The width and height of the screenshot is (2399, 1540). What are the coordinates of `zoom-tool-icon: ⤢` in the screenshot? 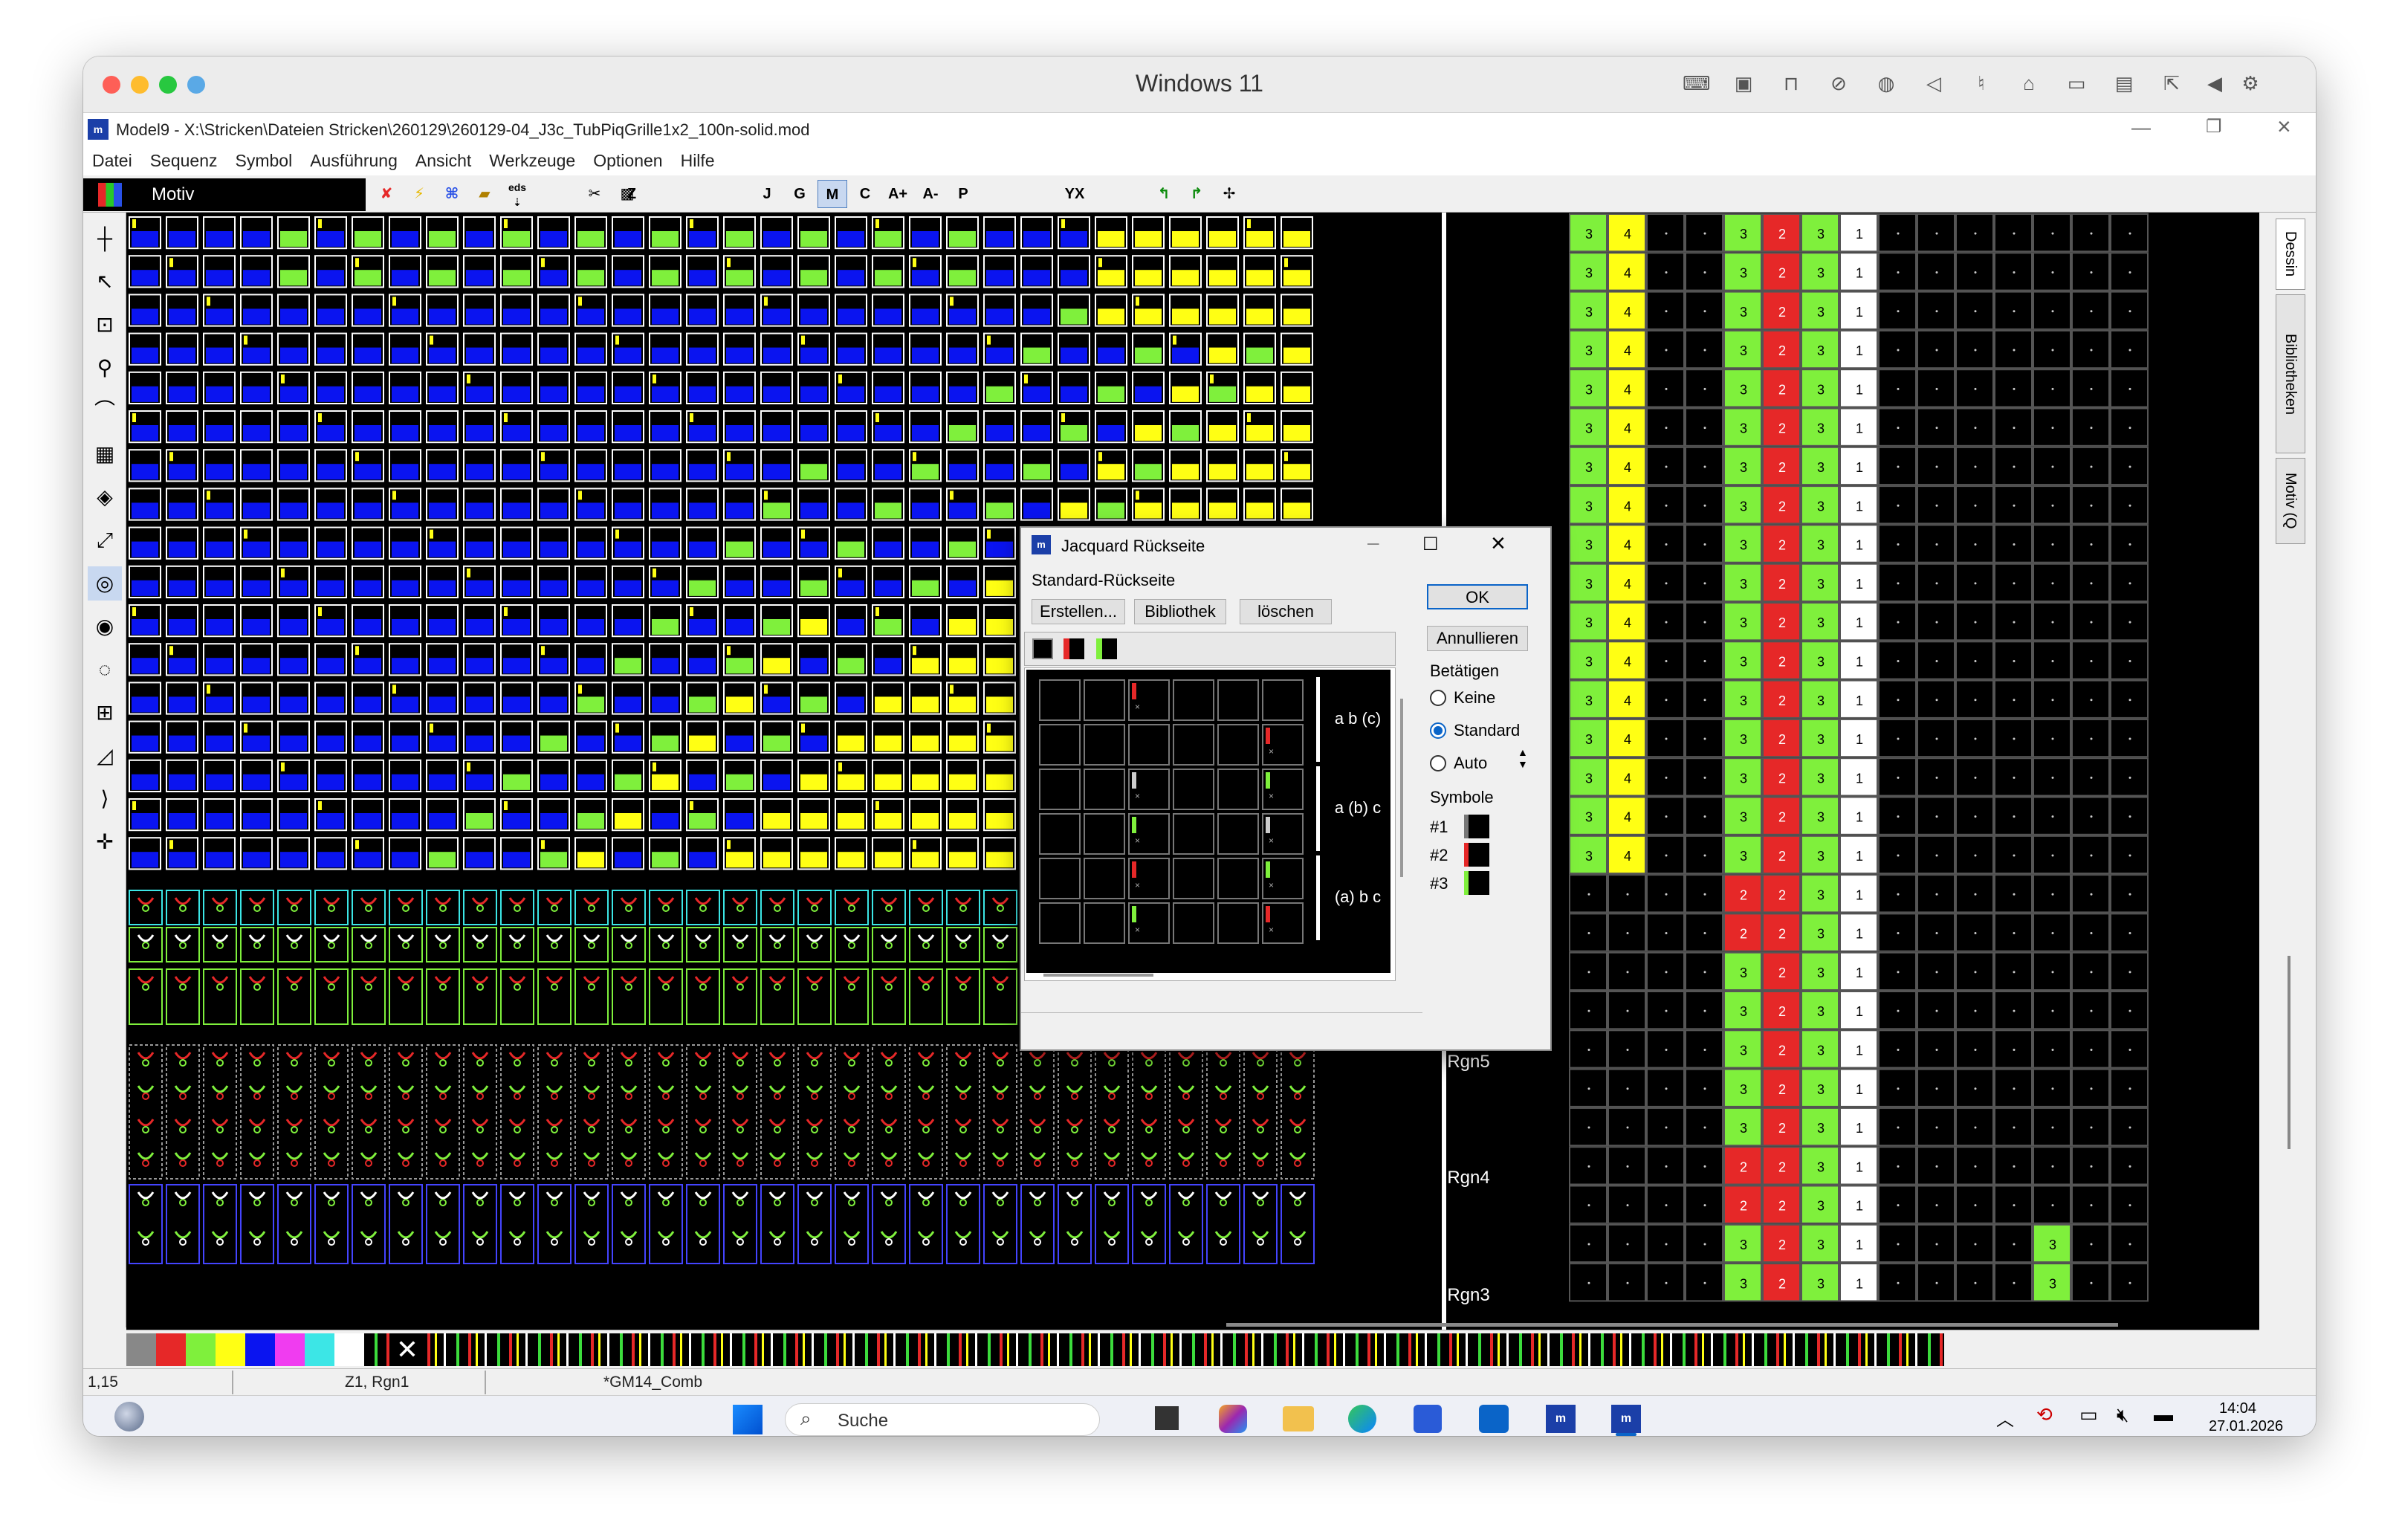 It's located at (105, 540).